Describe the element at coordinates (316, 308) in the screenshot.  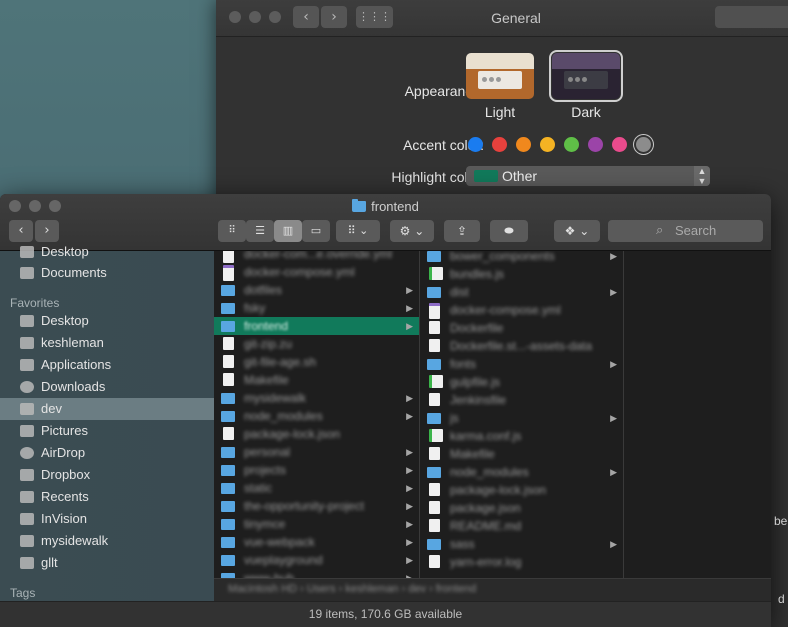
I see `file-row: fsky ▶` at that location.